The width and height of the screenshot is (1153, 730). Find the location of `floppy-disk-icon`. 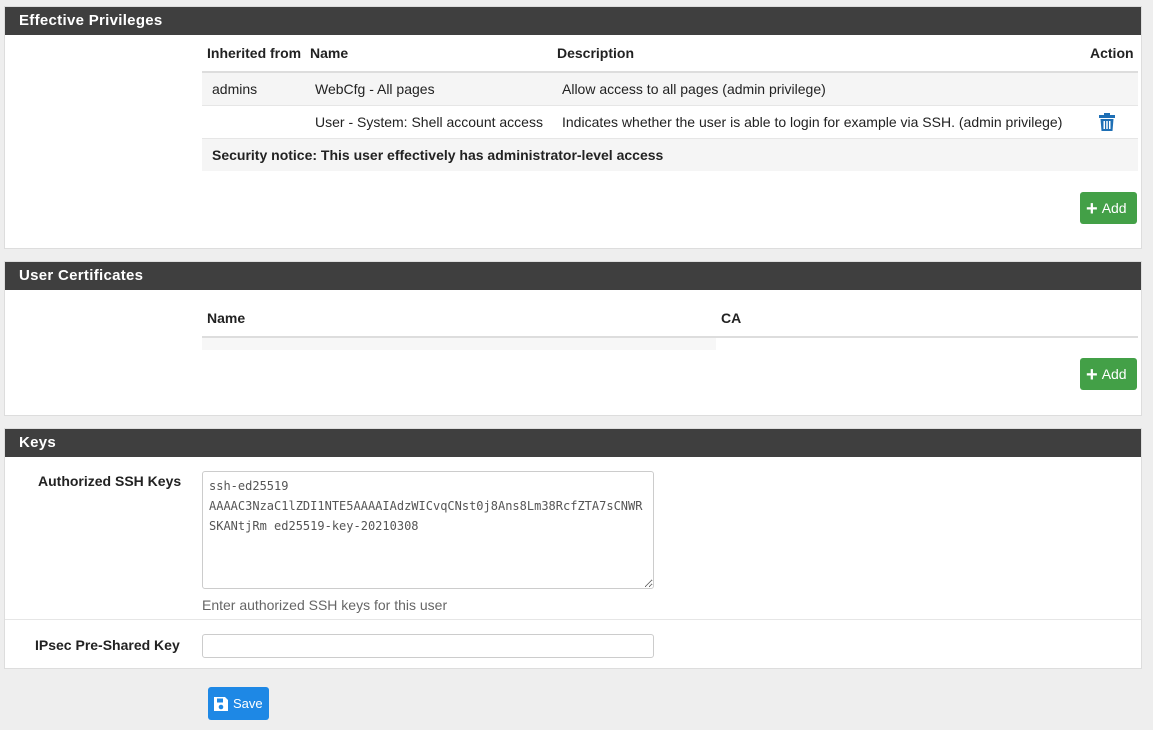

floppy-disk-icon is located at coordinates (221, 704).